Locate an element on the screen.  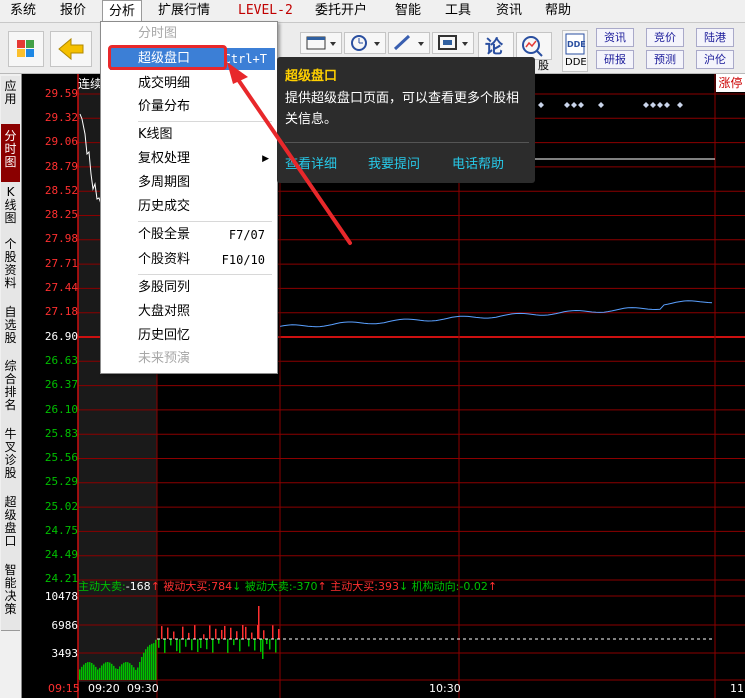
menu-item-trade-details: 成交明细 is located at coordinates (205, 84).